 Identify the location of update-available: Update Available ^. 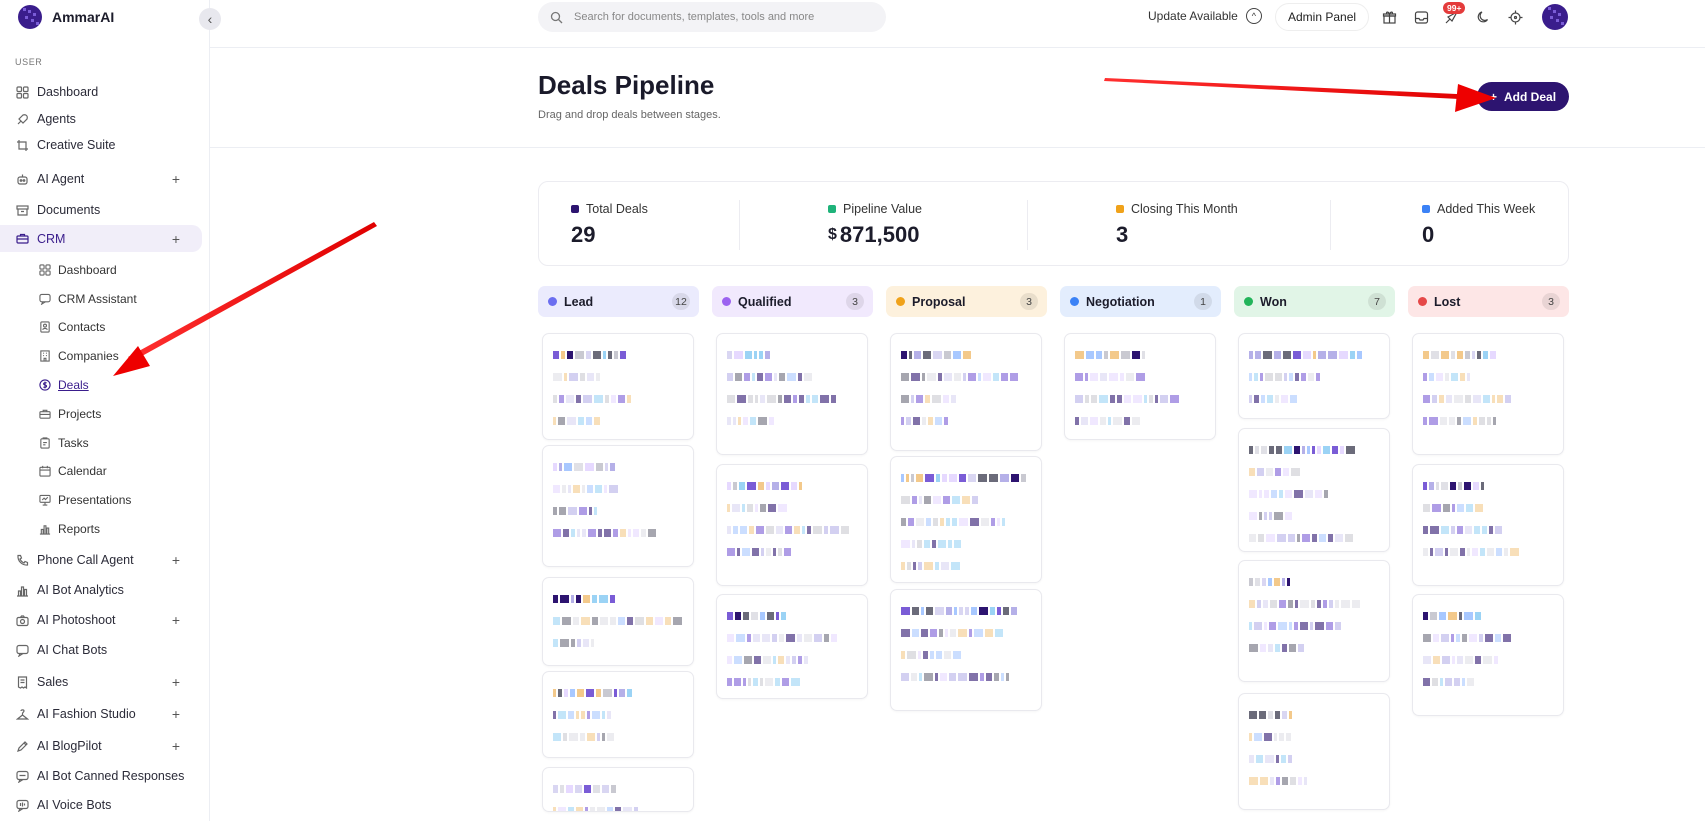
(1205, 16).